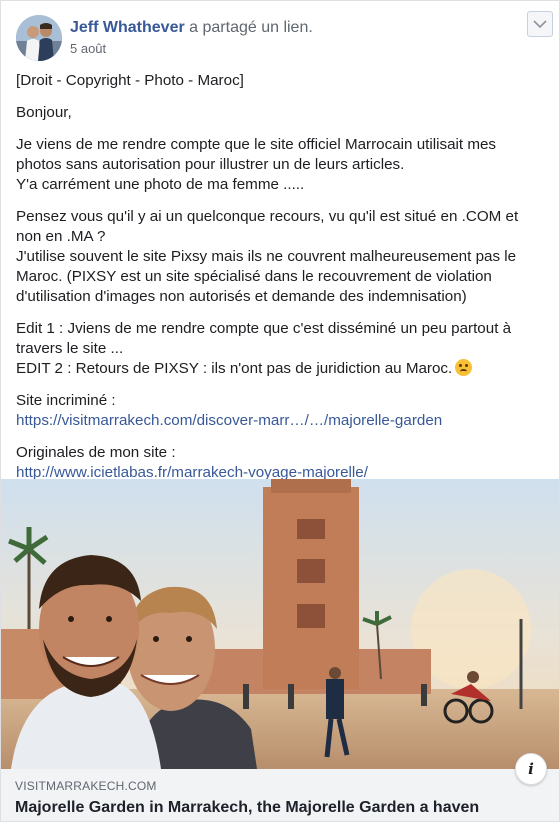  I want to click on info-button: i, so click(531, 769).